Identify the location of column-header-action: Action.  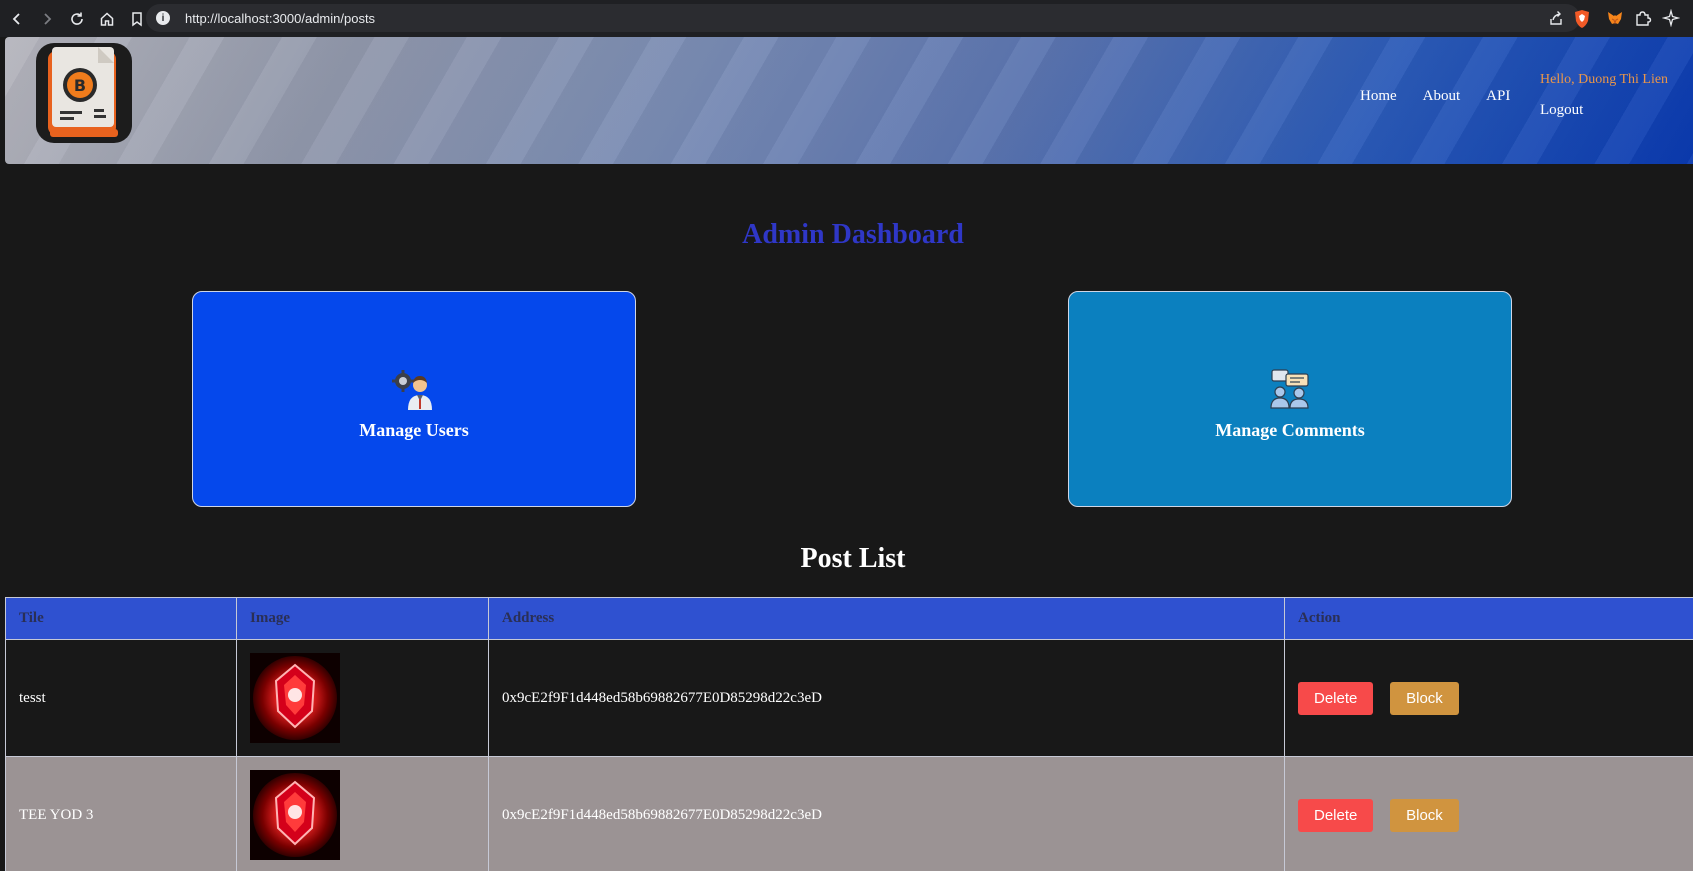
(1488, 618).